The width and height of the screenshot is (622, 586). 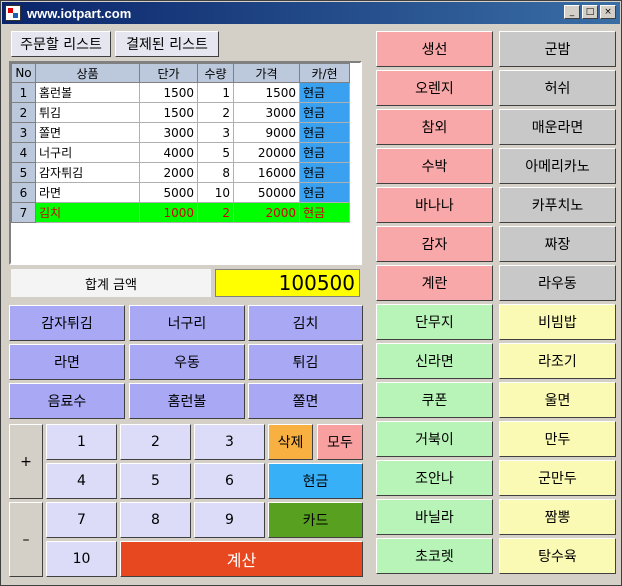 I want to click on digit-7-button: 7, so click(x=81, y=520).